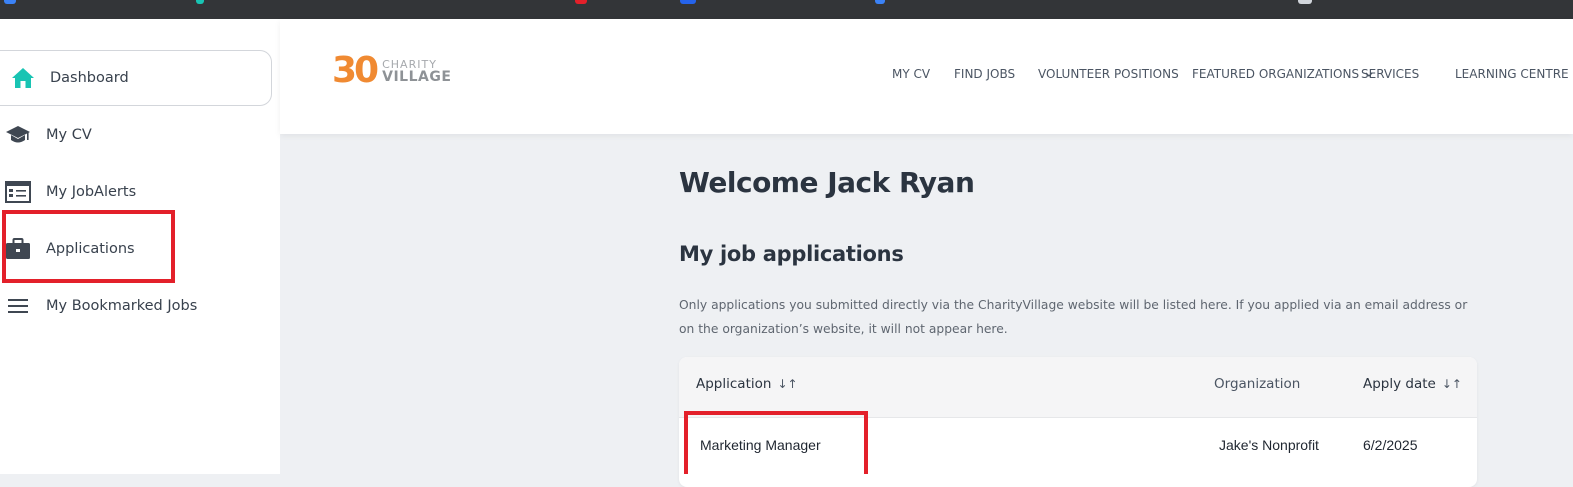 The width and height of the screenshot is (1573, 487). What do you see at coordinates (122, 306) in the screenshot?
I see `sidebar-item-label: My Bookmarked Jobs` at bounding box center [122, 306].